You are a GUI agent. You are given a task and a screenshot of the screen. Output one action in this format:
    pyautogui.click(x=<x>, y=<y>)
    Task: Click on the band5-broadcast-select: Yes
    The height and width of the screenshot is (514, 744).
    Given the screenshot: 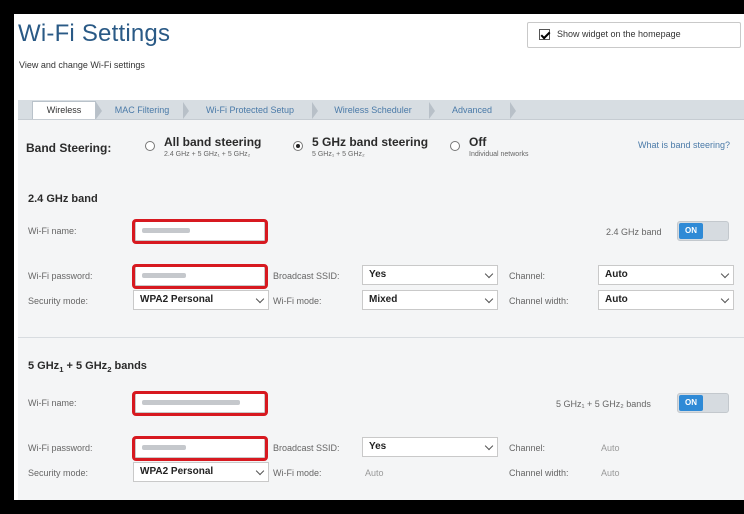 What is the action you would take?
    pyautogui.click(x=430, y=447)
    